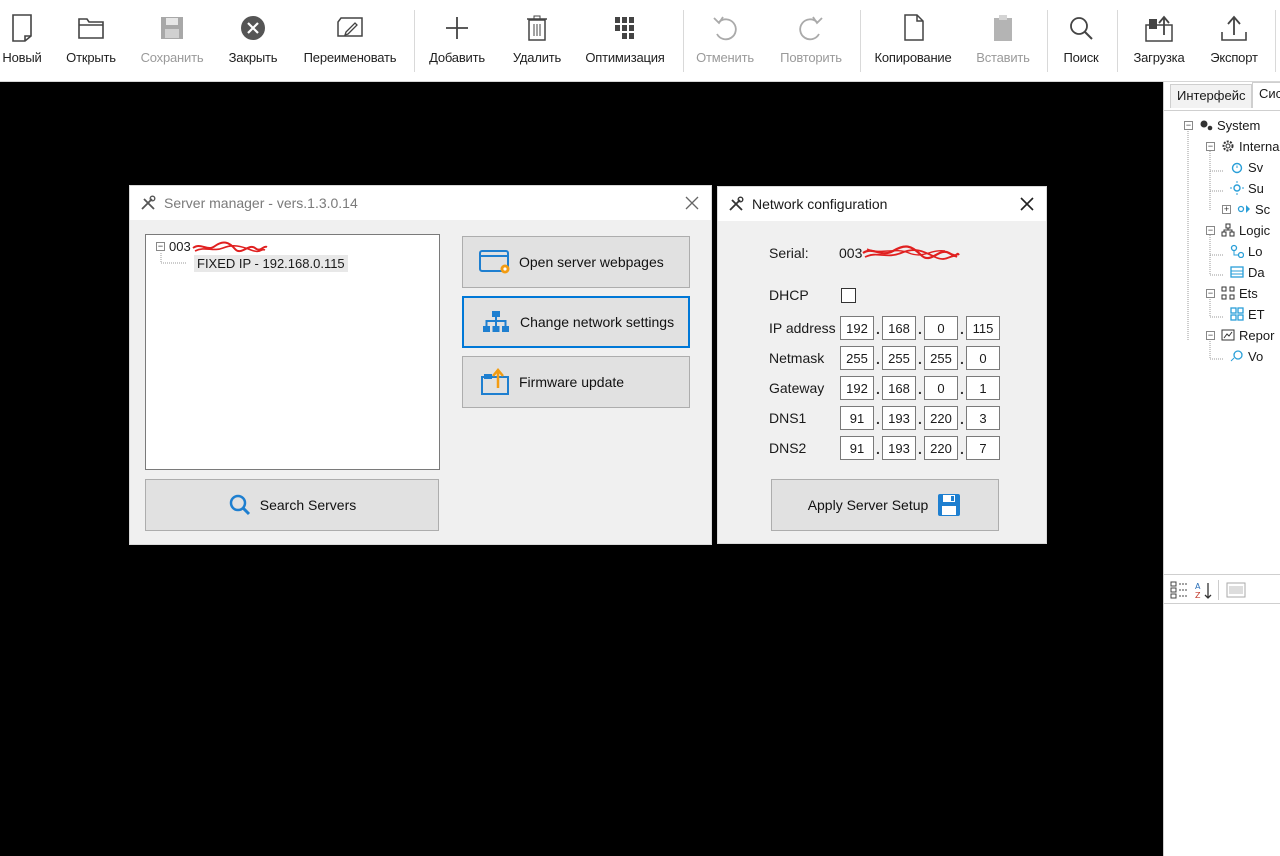 The width and height of the screenshot is (1280, 856). I want to click on dns2-octet-4: 7, so click(983, 448).